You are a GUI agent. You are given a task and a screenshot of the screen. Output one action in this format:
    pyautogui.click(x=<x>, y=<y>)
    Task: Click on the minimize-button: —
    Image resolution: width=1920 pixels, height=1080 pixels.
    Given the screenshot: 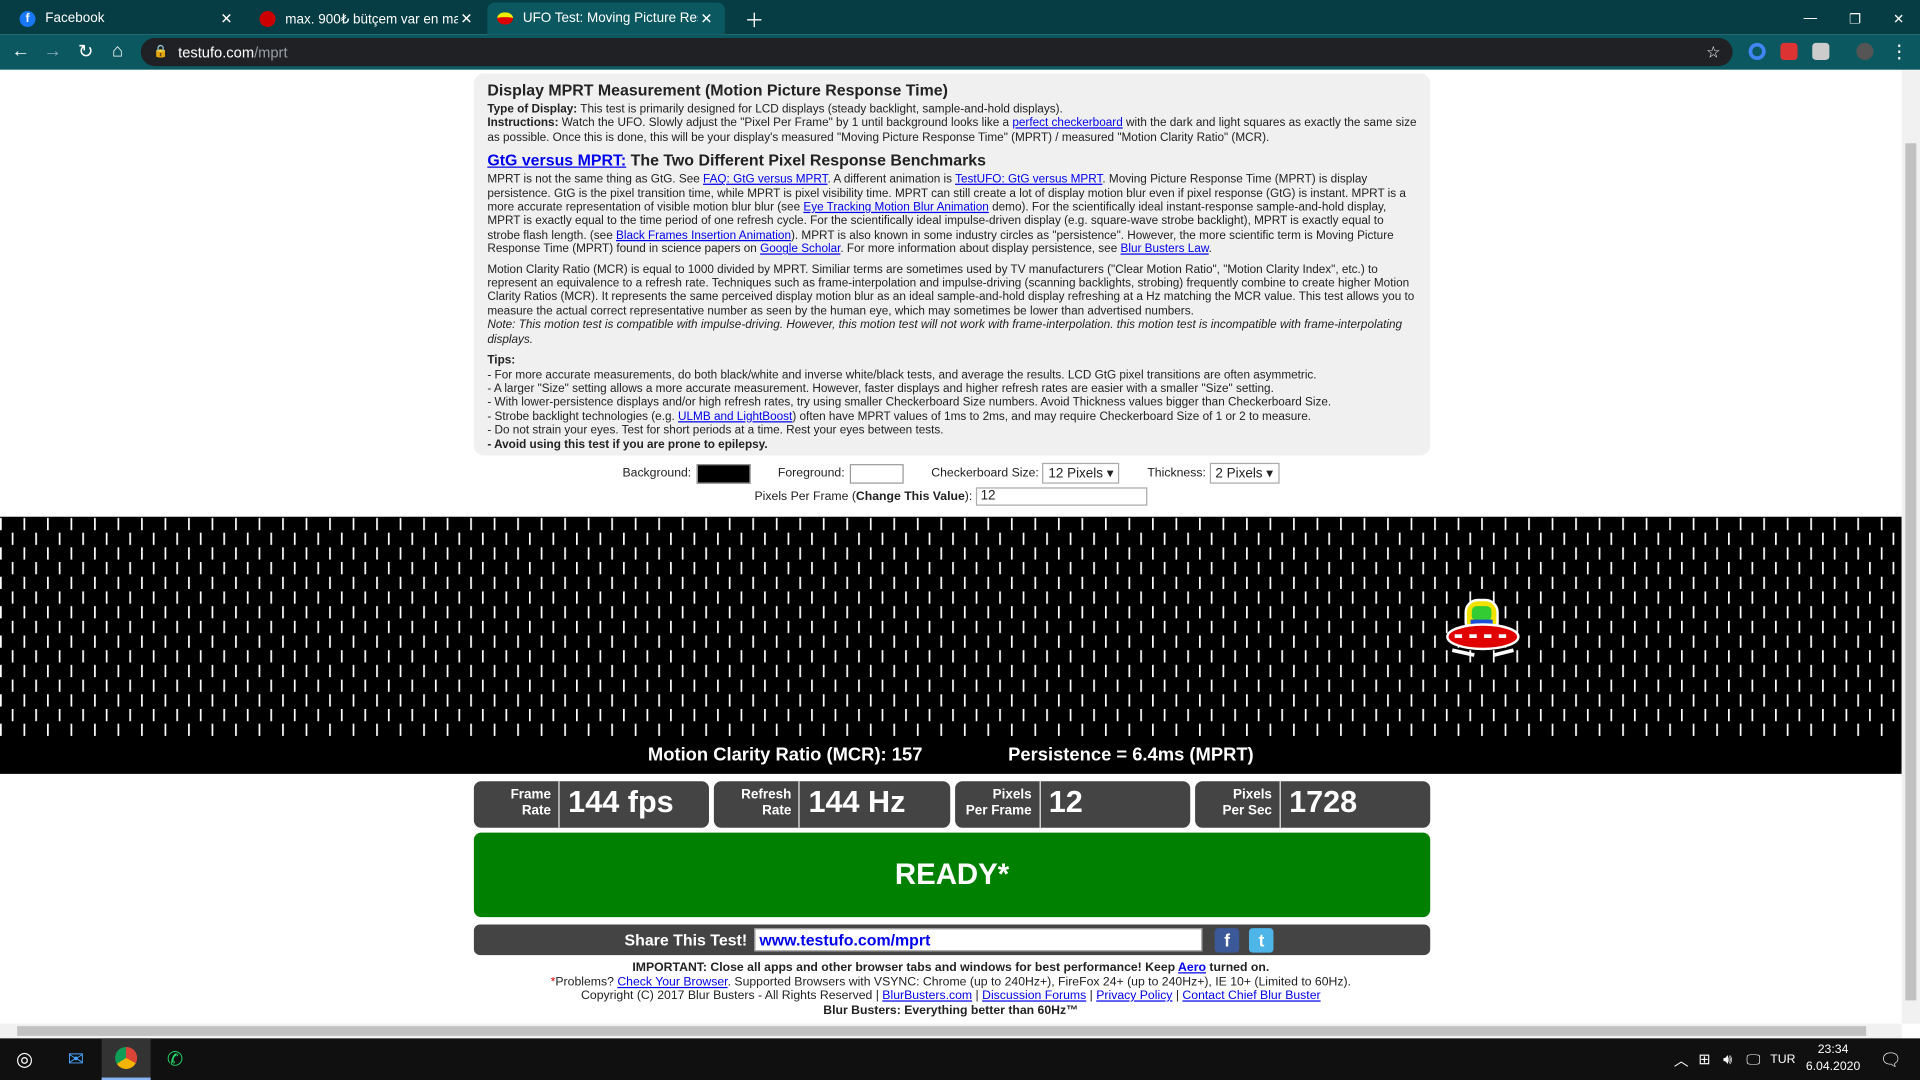 What is the action you would take?
    pyautogui.click(x=1810, y=18)
    